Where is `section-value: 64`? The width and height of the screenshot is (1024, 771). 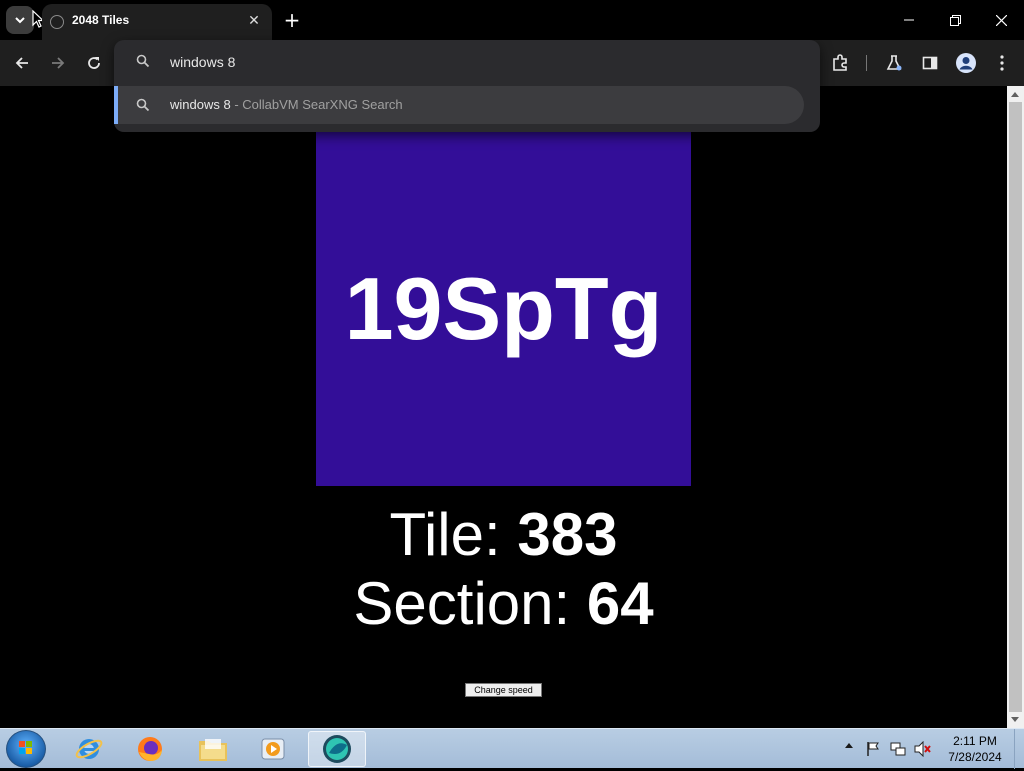 section-value: 64 is located at coordinates (620, 603).